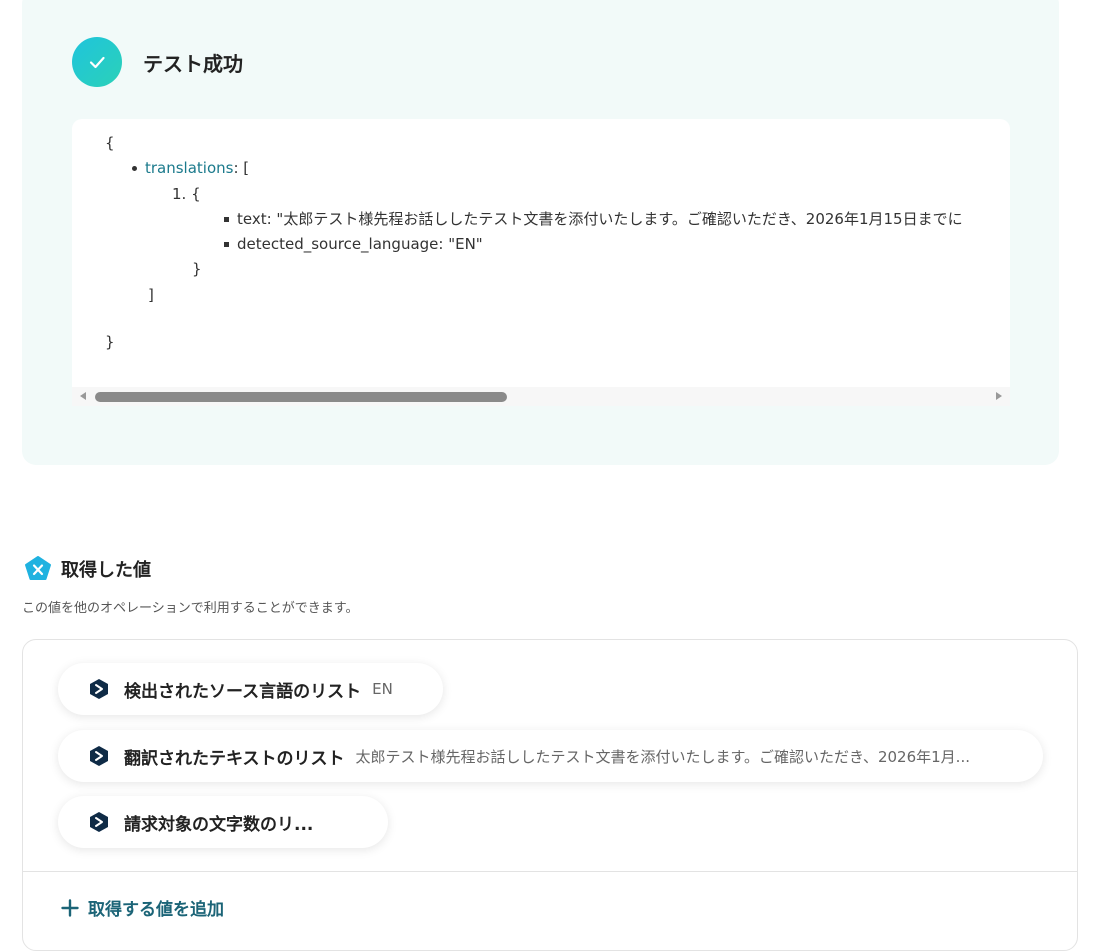 Image resolution: width=1102 pixels, height=951 pixels. I want to click on value-chip-value: EN, so click(382, 689).